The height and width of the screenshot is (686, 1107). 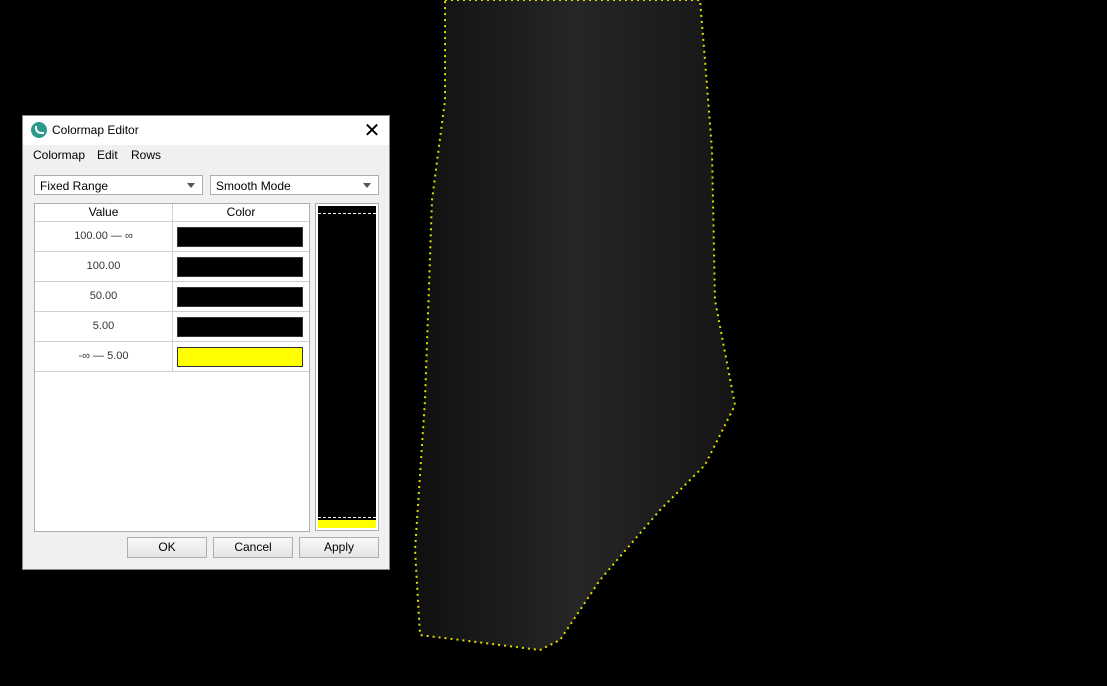 I want to click on ok-button: OK, so click(x=167, y=547).